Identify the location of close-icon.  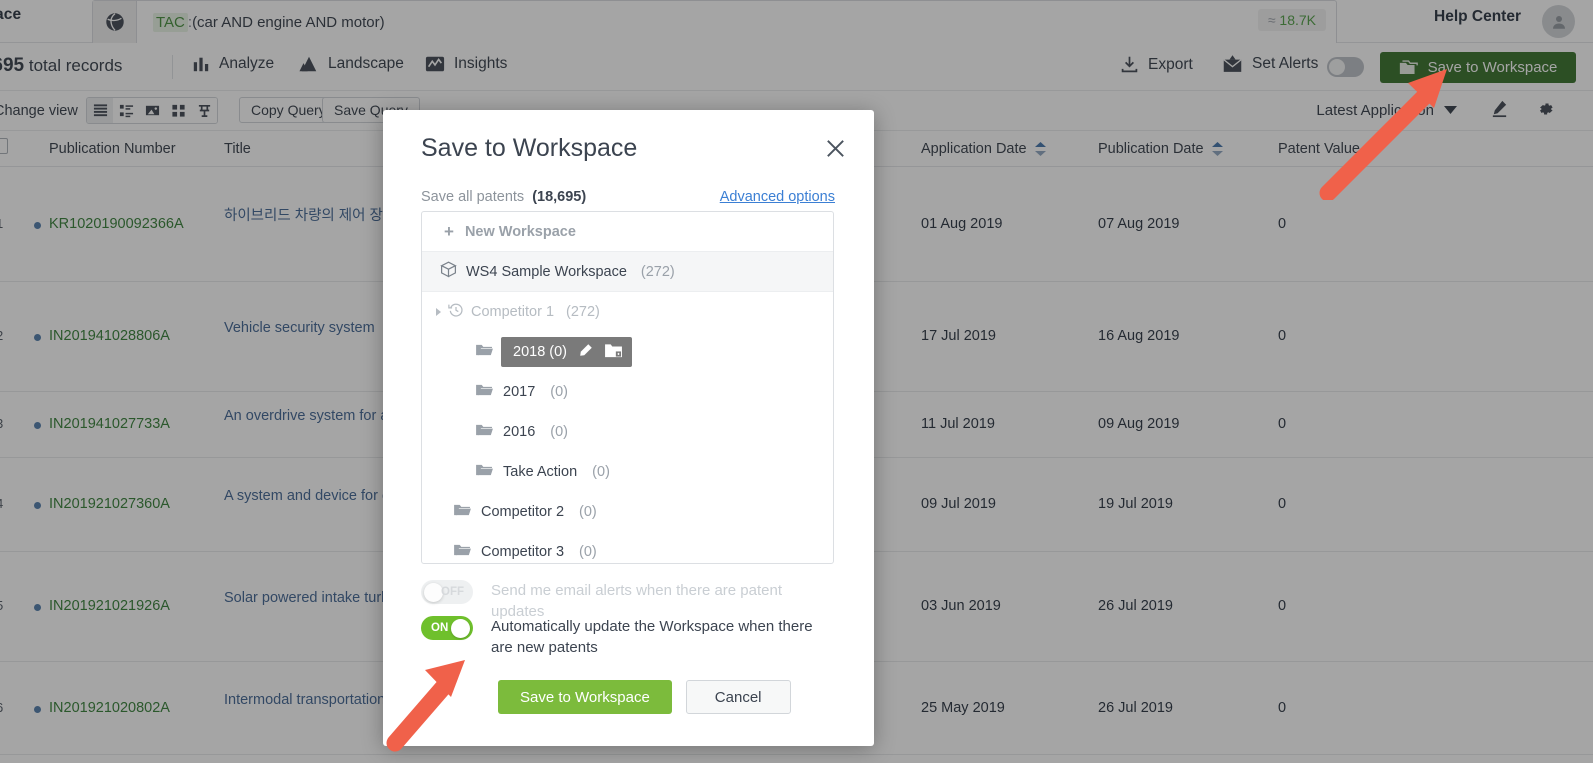
(835, 148).